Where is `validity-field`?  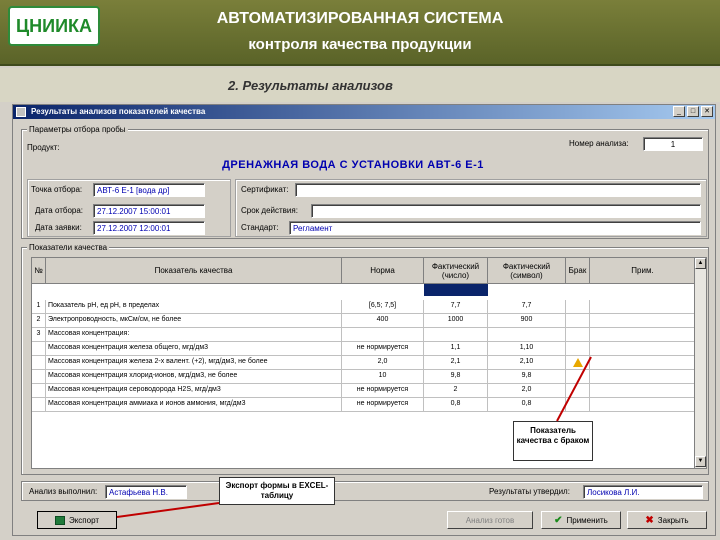
validity-field is located at coordinates (506, 211).